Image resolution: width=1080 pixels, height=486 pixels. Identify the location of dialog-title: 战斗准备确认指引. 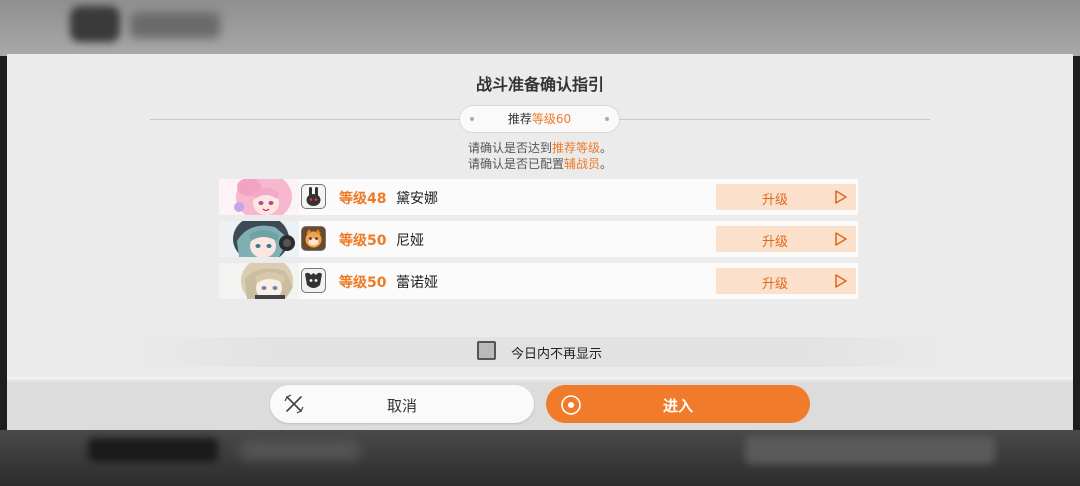
(539, 84).